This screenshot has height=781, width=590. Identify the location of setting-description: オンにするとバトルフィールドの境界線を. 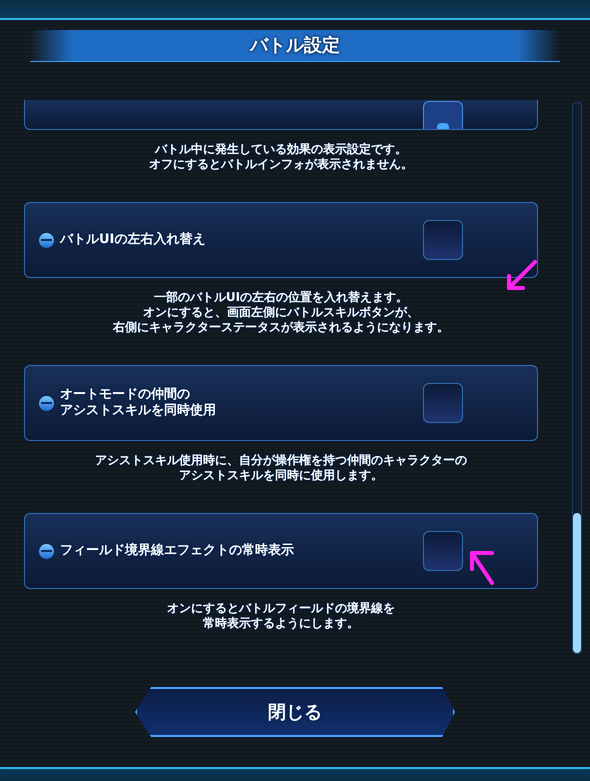
(281, 608).